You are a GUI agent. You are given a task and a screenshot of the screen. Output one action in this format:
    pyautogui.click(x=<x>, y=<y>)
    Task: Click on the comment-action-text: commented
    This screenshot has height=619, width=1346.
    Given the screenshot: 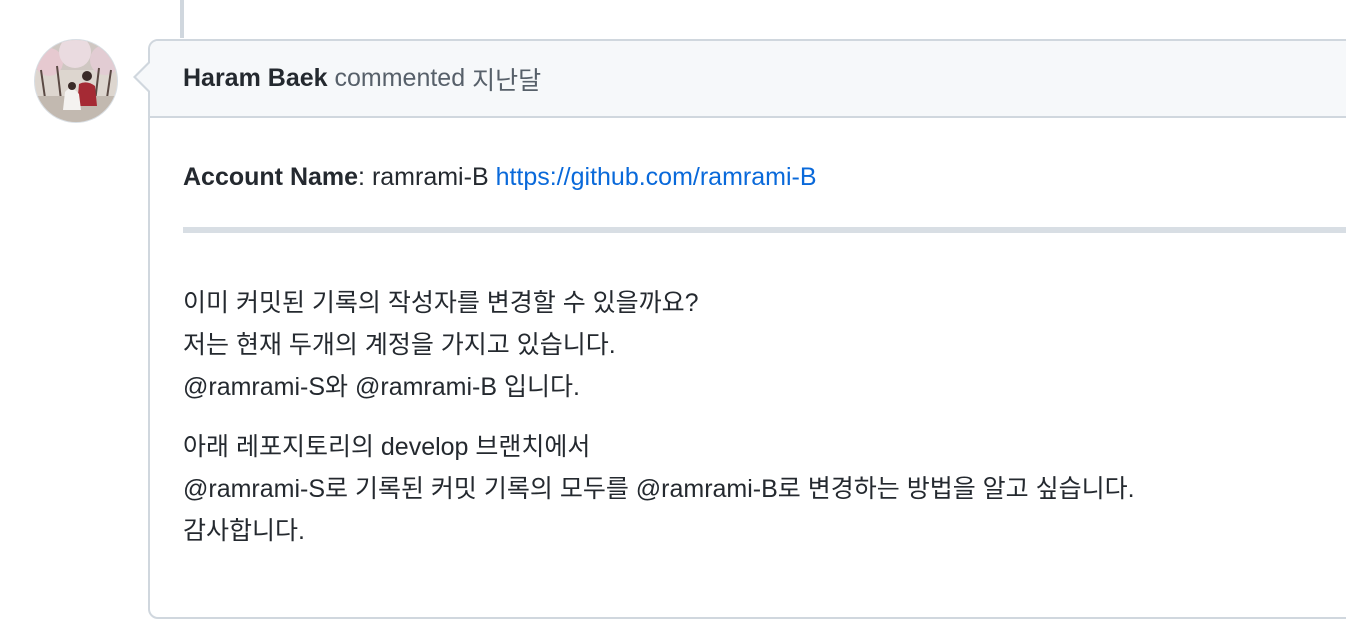 What is the action you would take?
    pyautogui.click(x=400, y=78)
    